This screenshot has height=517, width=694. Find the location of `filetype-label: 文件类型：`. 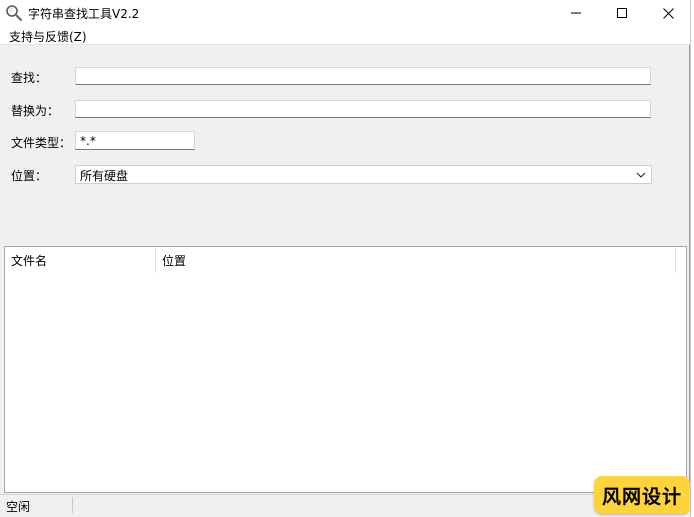

filetype-label: 文件类型： is located at coordinates (41, 143).